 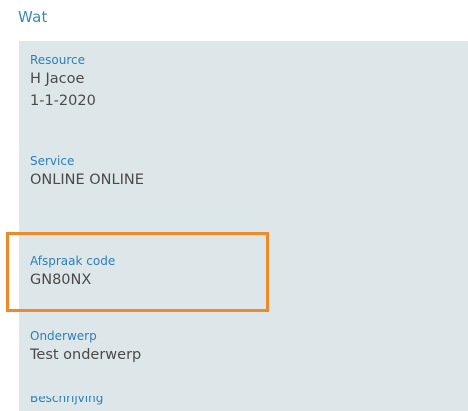 What do you see at coordinates (52, 161) in the screenshot?
I see `service-label: Service` at bounding box center [52, 161].